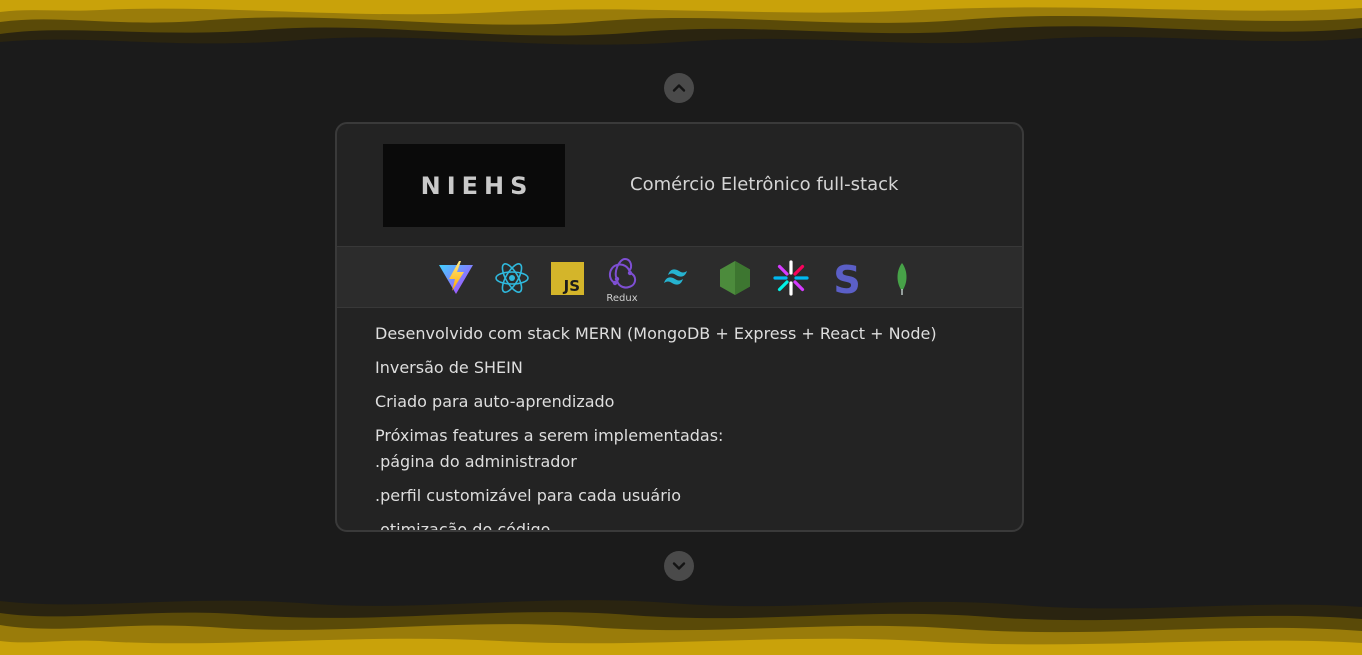  I want to click on project-title: Comércio Eletrônico full-stack, so click(764, 184).